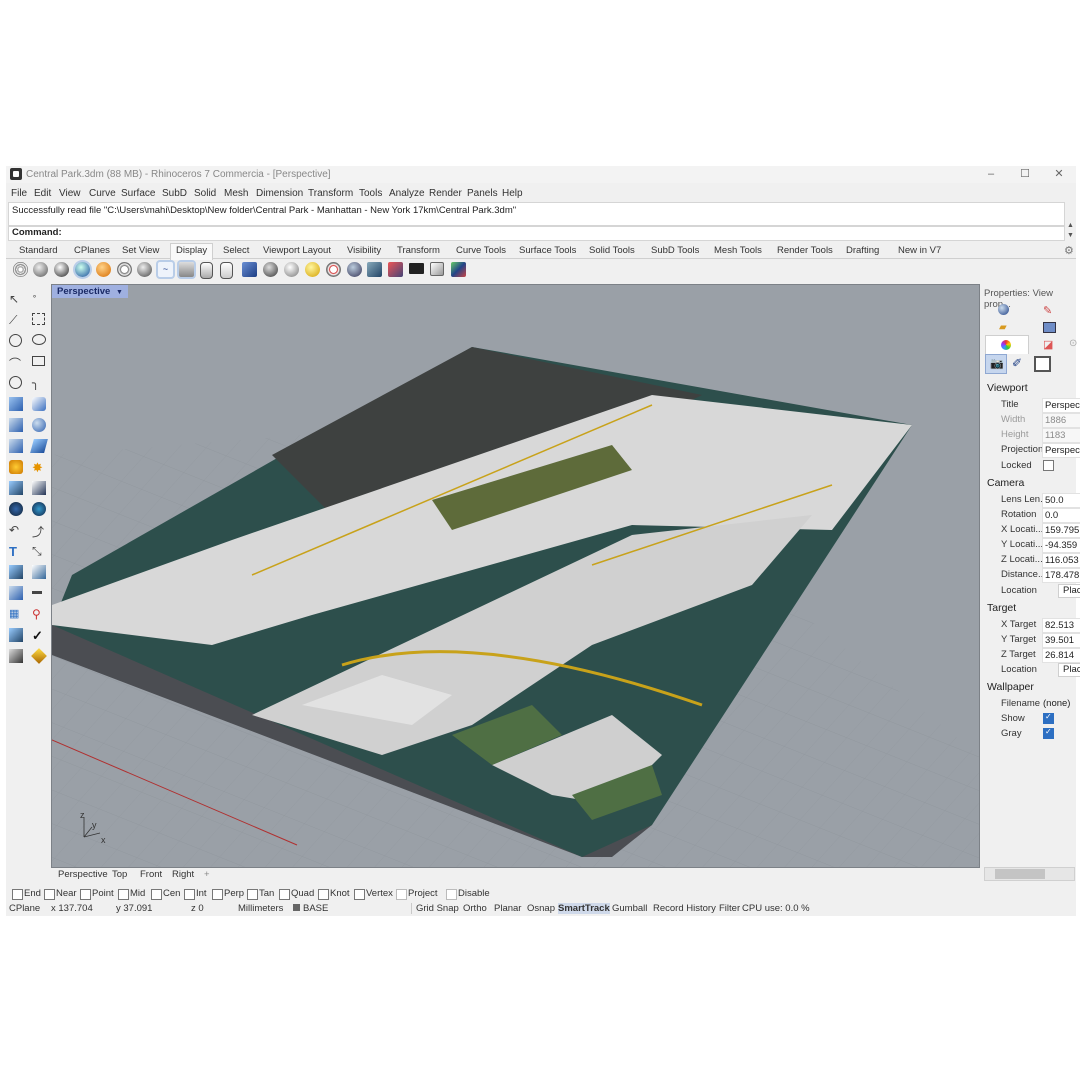 The image size is (1080, 1080). Describe the element at coordinates (991, 174) in the screenshot. I see `minimize-button: –` at that location.